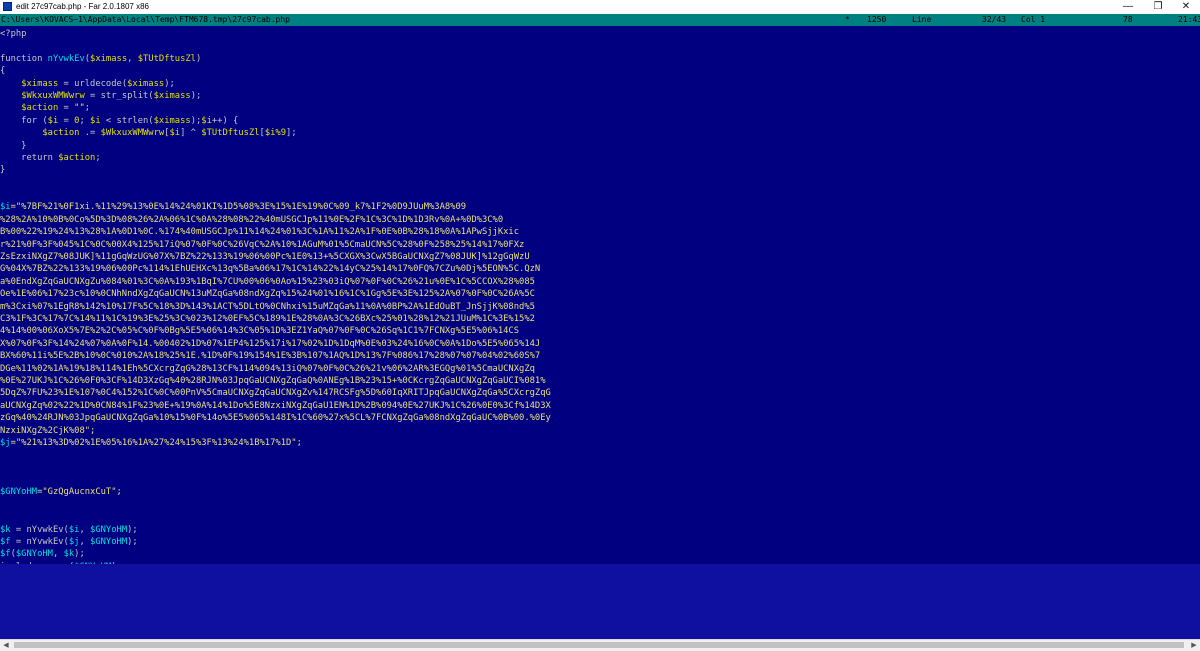 The width and height of the screenshot is (1200, 651). Describe the element at coordinates (275, 96) in the screenshot. I see `code-line: $WkxuxWMWwrw = str_split($ximass);` at that location.